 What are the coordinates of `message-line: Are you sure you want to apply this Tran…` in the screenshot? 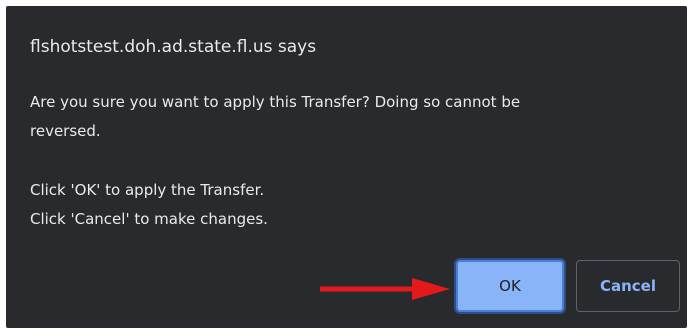 It's located at (275, 102).